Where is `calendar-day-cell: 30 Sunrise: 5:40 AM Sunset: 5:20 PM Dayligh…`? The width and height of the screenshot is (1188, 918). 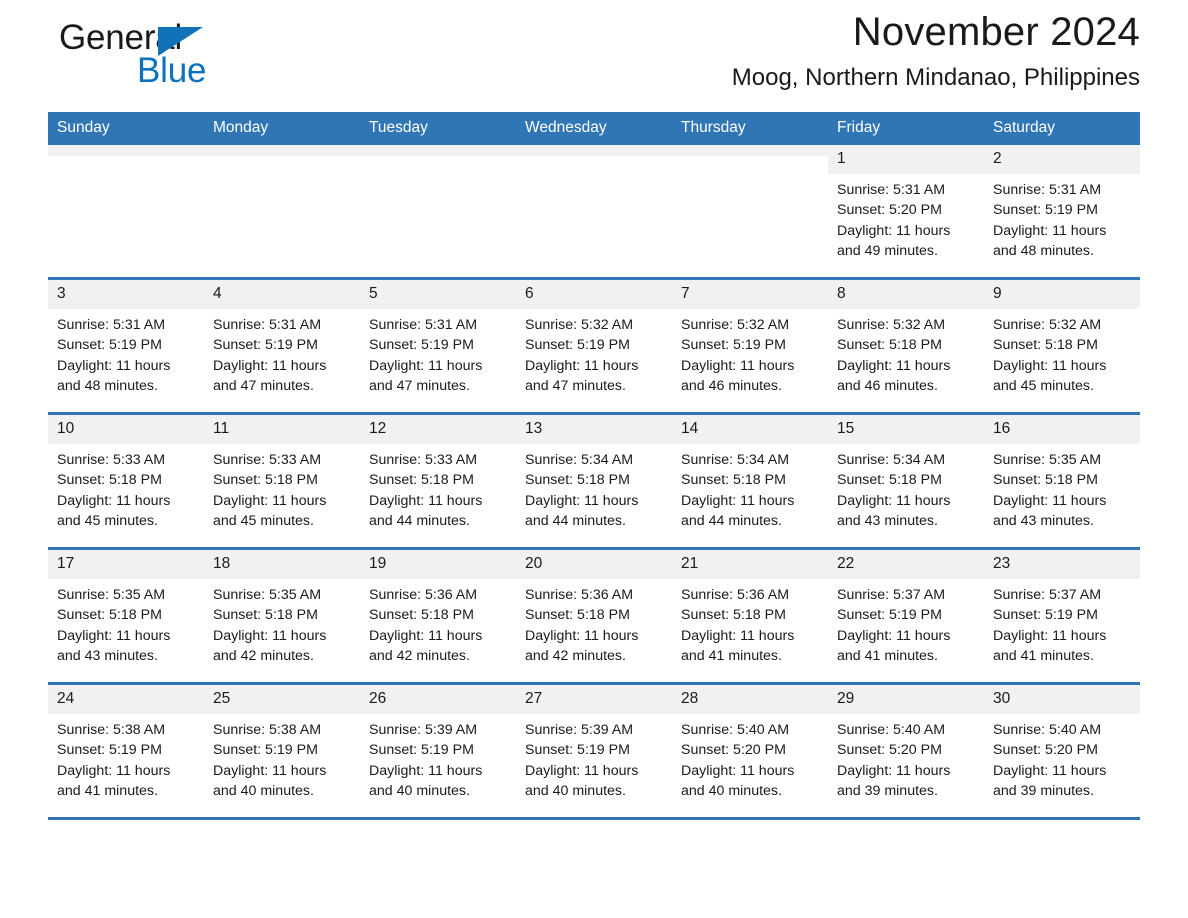
calendar-day-cell: 30 Sunrise: 5:40 AM Sunset: 5:20 PM Dayligh… is located at coordinates (1062, 749).